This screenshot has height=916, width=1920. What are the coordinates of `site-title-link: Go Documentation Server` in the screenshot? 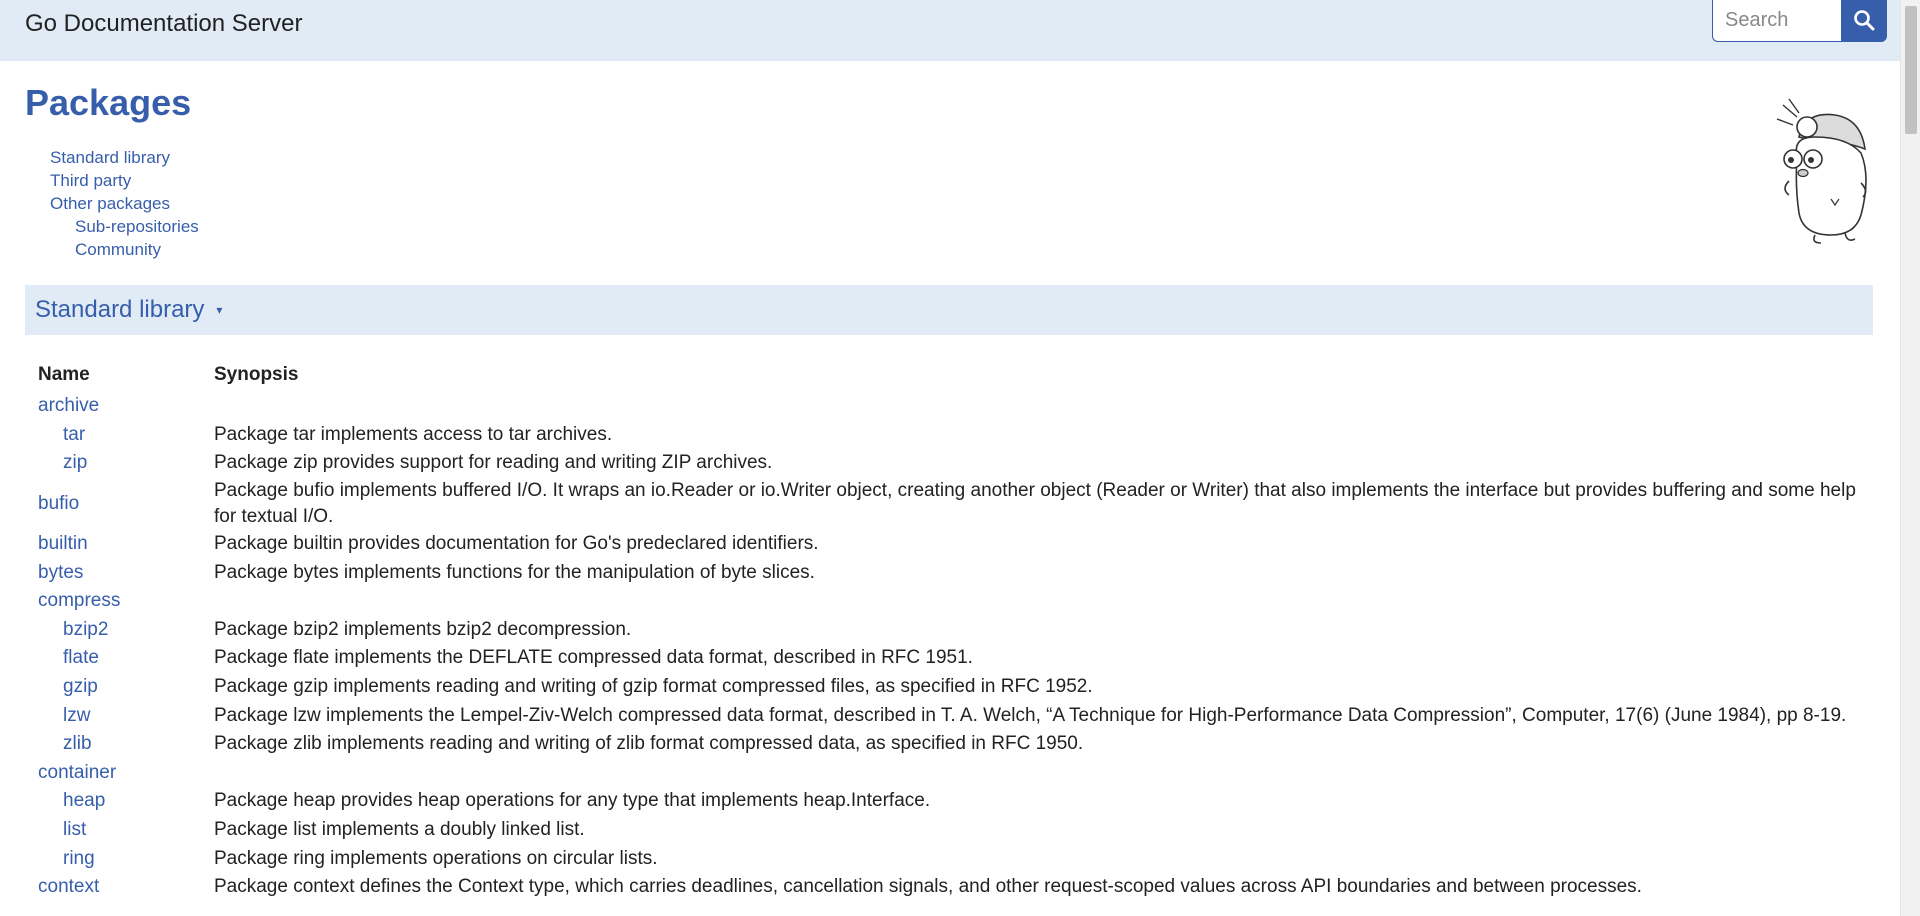 It's located at (163, 24).